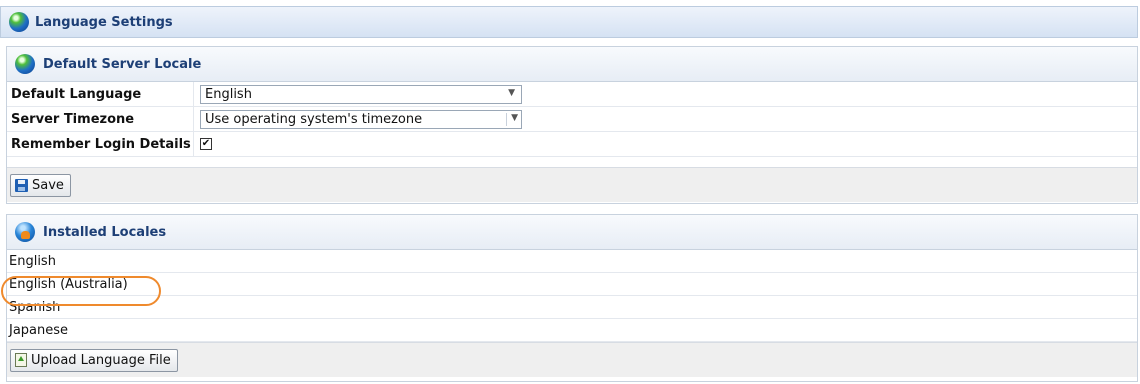 The image size is (1140, 384). What do you see at coordinates (122, 64) in the screenshot?
I see `panel-title: Default Server Locale` at bounding box center [122, 64].